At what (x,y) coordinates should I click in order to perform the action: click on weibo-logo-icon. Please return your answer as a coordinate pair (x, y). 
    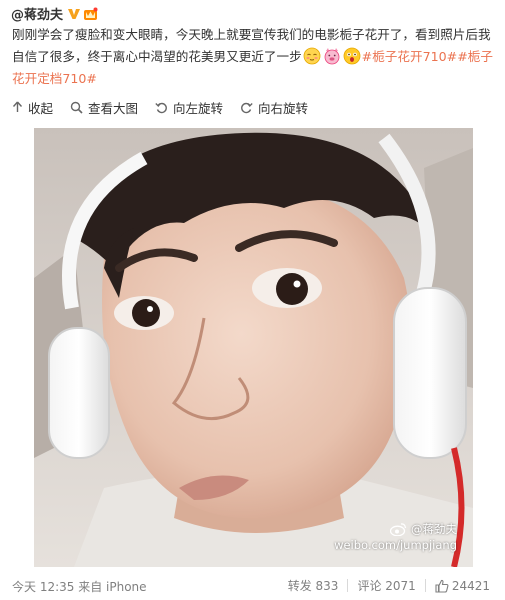
    Looking at the image, I should click on (398, 529).